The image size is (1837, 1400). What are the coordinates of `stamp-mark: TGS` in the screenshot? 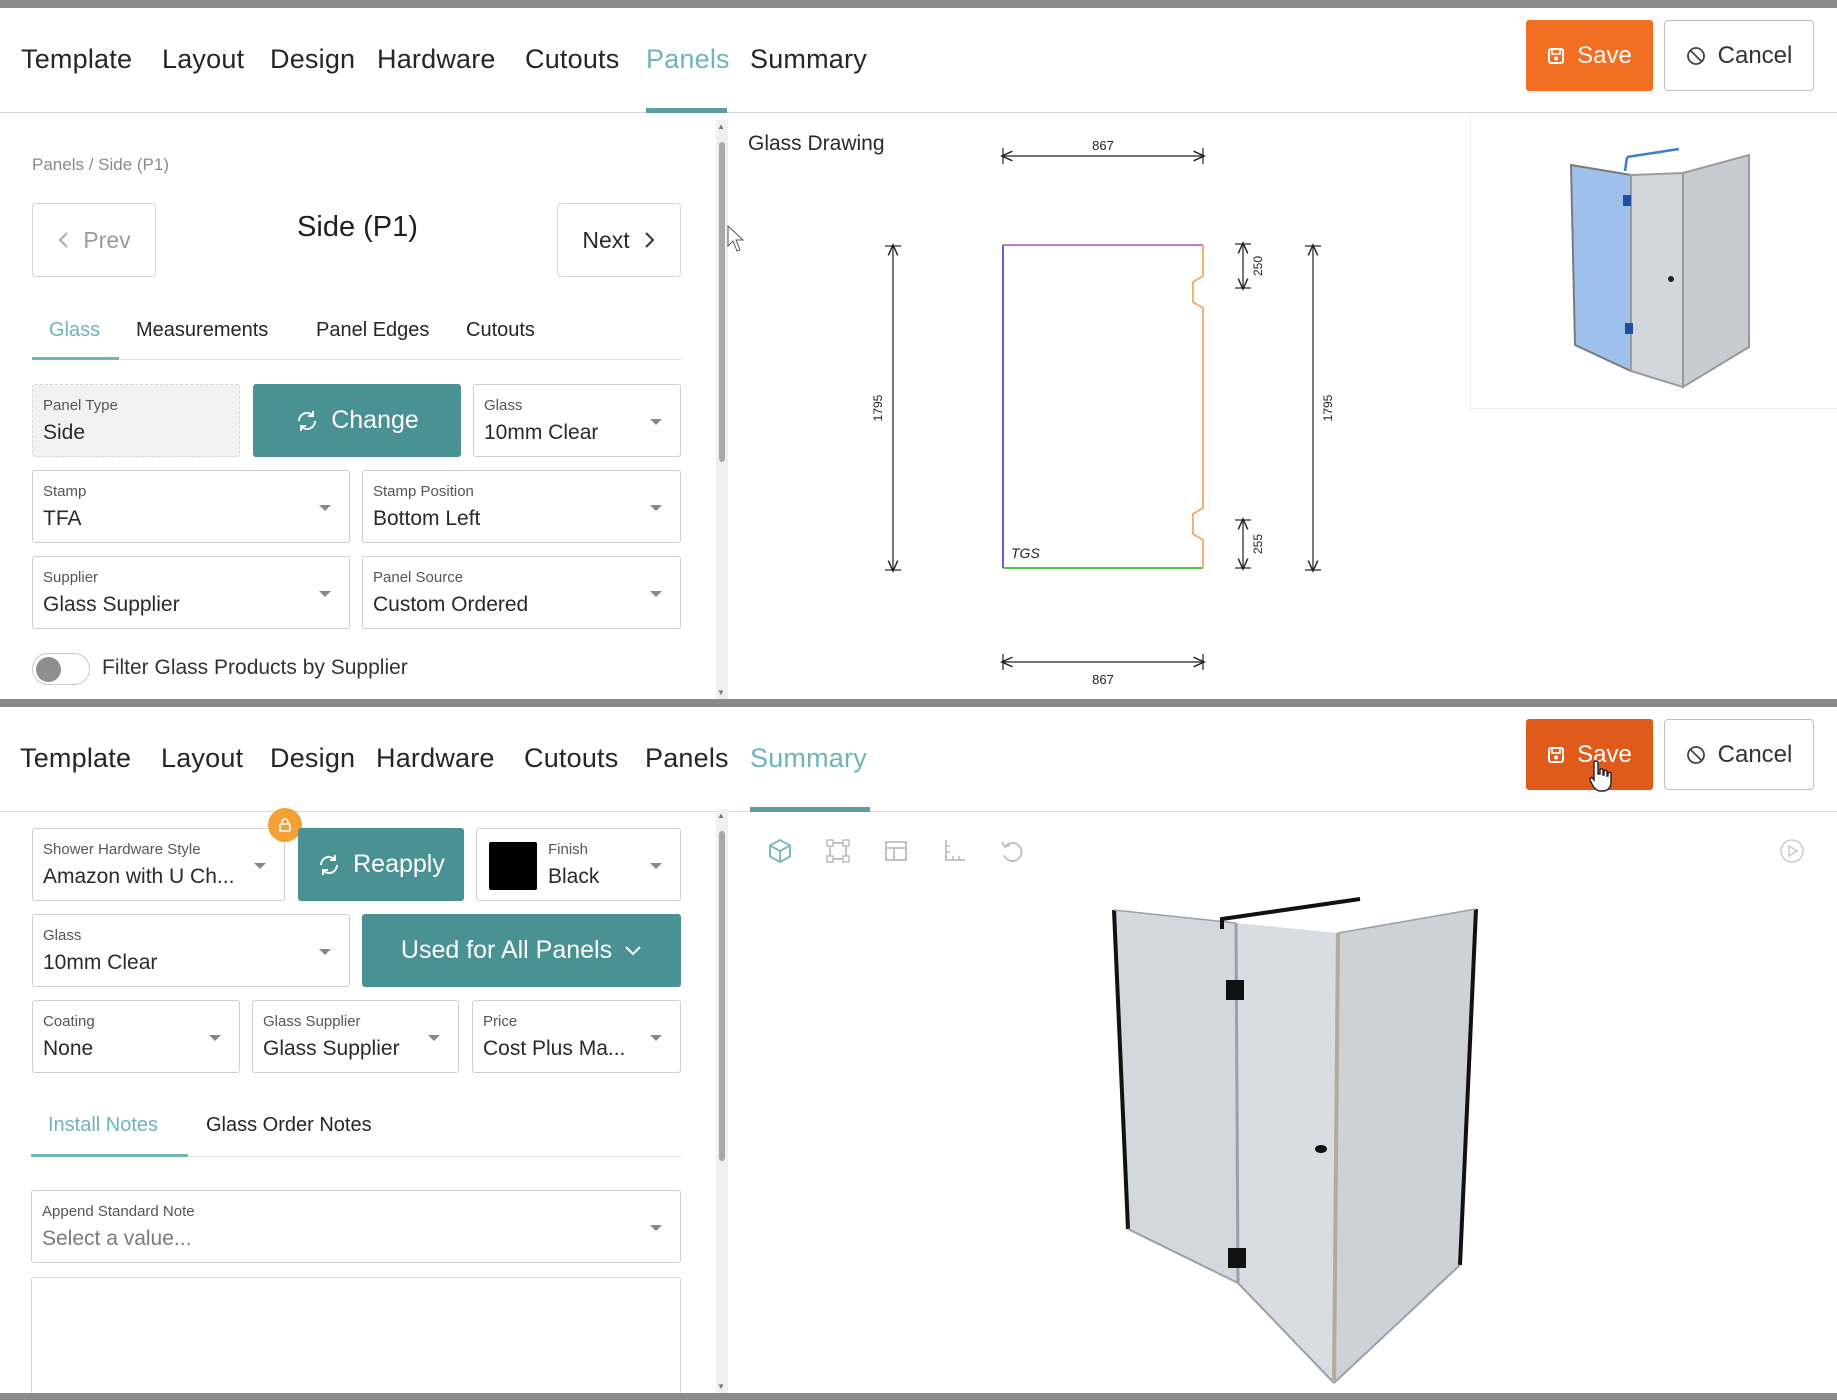 It's located at (1025, 553).